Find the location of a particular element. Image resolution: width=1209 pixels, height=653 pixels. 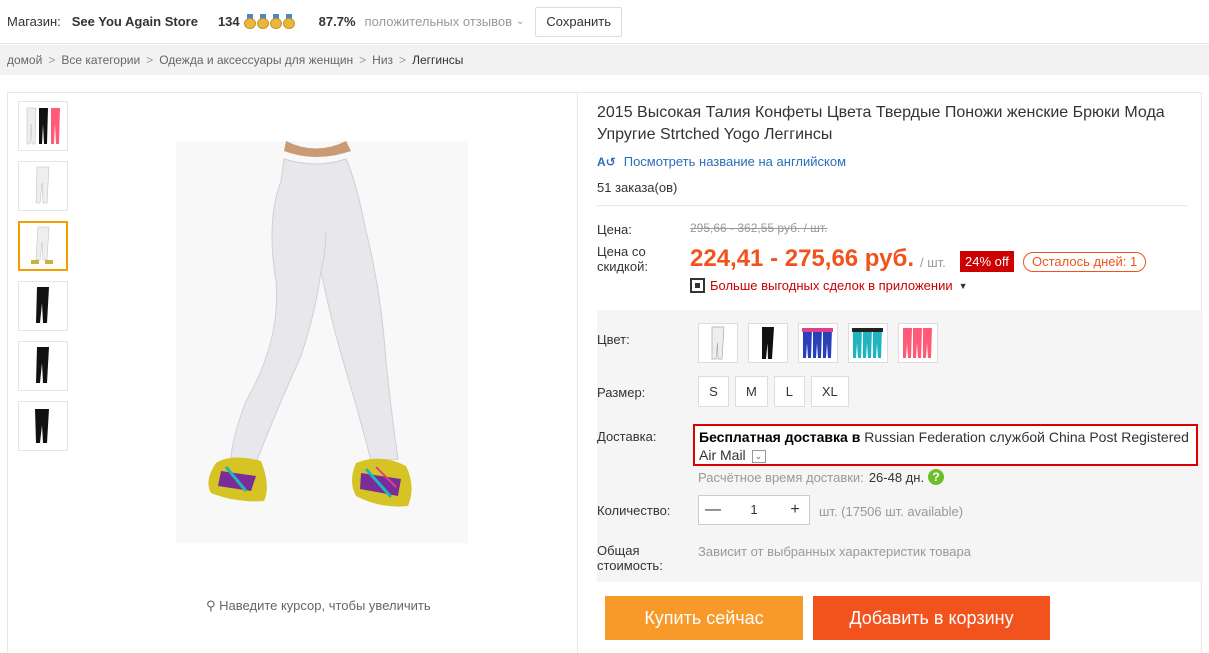

quantity-available: шт. (17506 шт. available) is located at coordinates (891, 511).